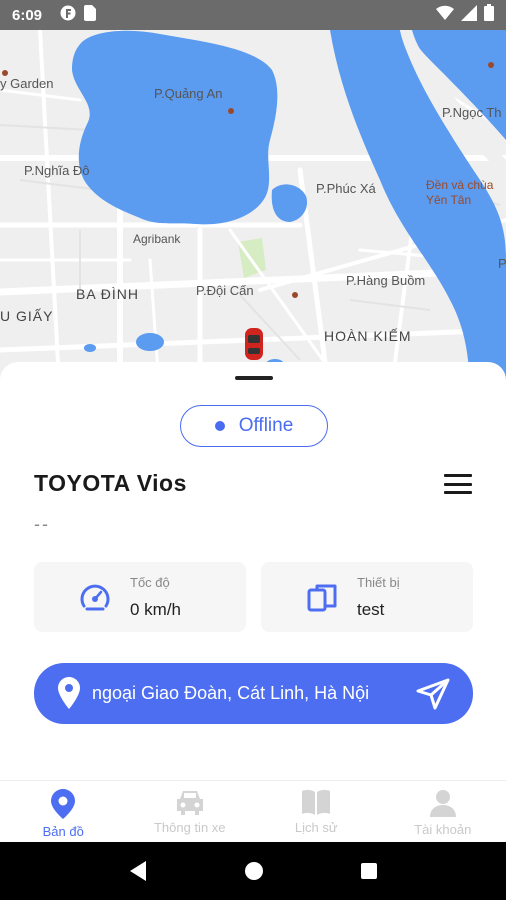  What do you see at coordinates (63, 831) in the screenshot?
I see `tab-label: Bản đồ` at bounding box center [63, 831].